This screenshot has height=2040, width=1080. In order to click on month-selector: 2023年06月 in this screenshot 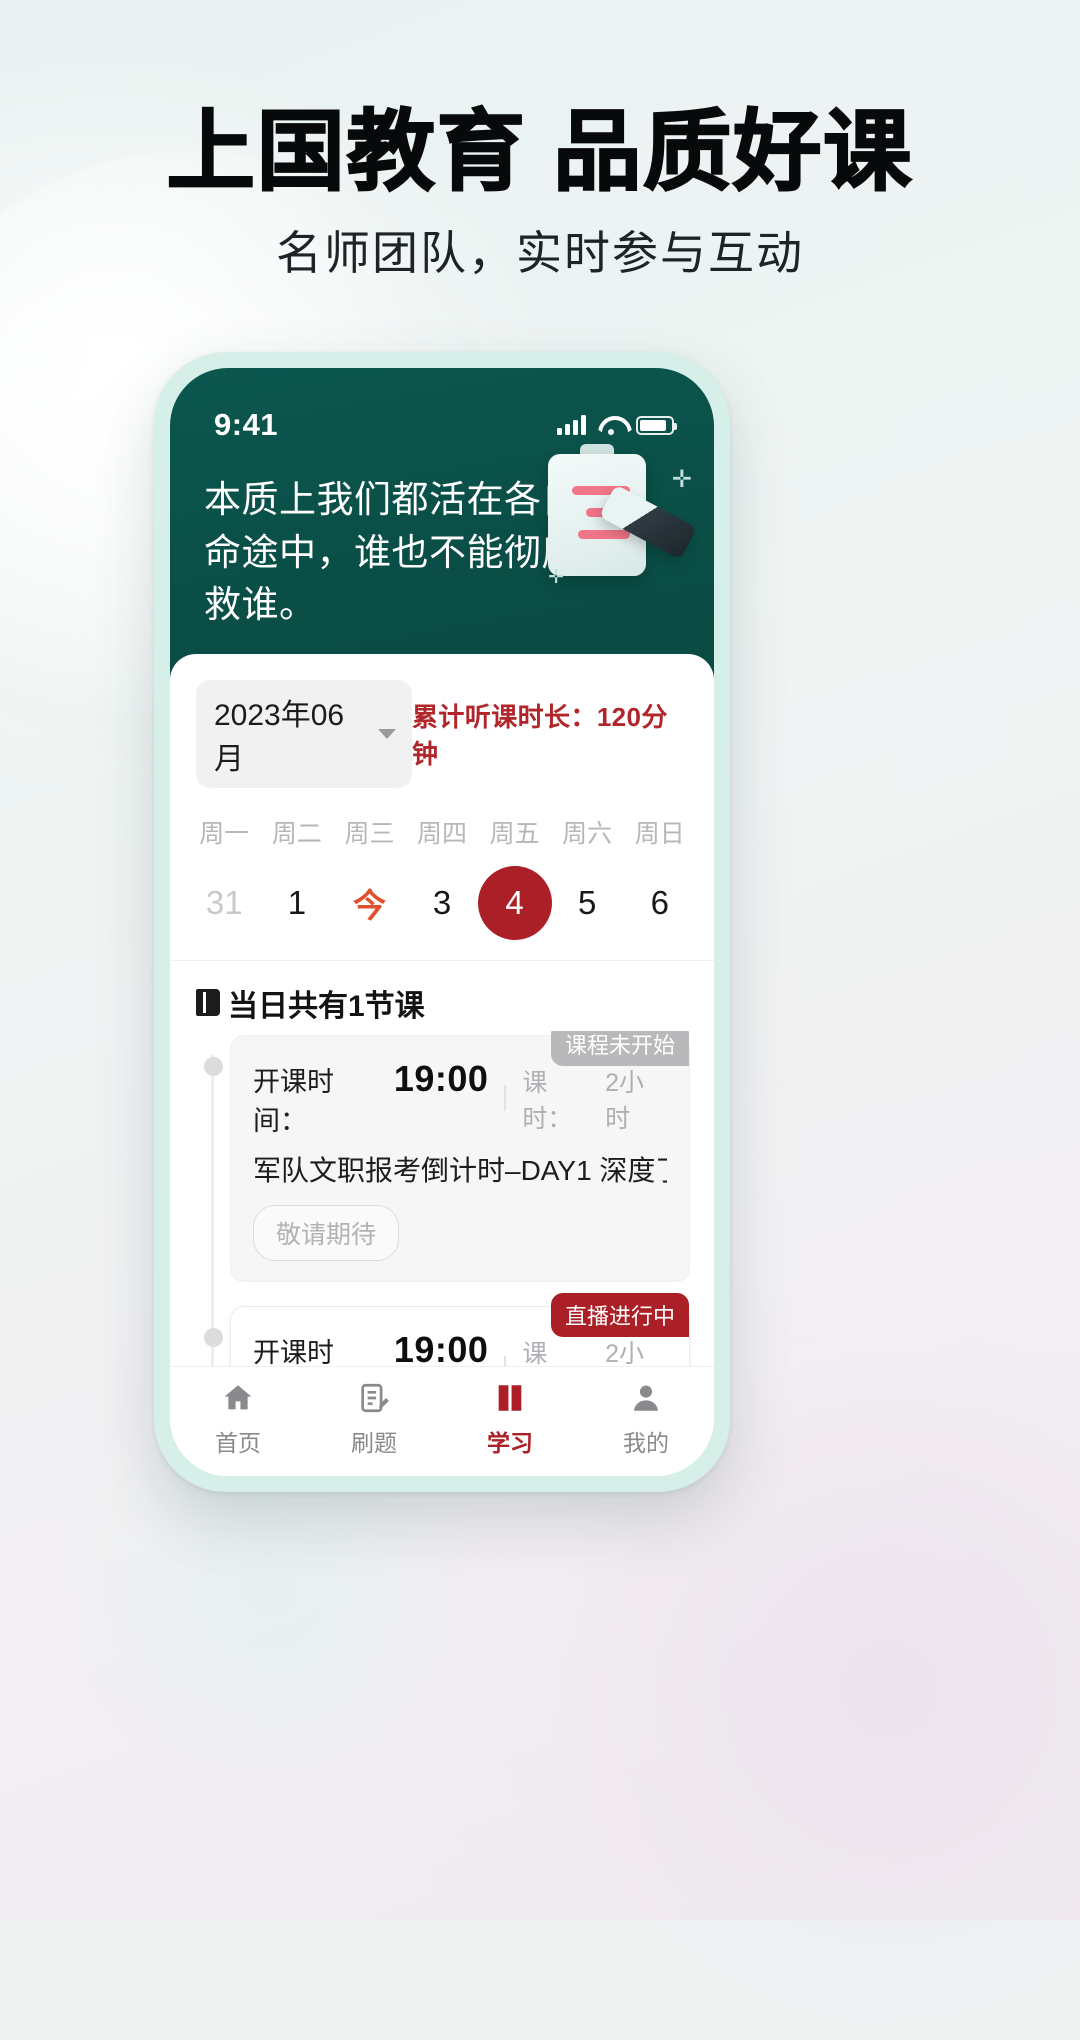, I will do `click(304, 733)`.